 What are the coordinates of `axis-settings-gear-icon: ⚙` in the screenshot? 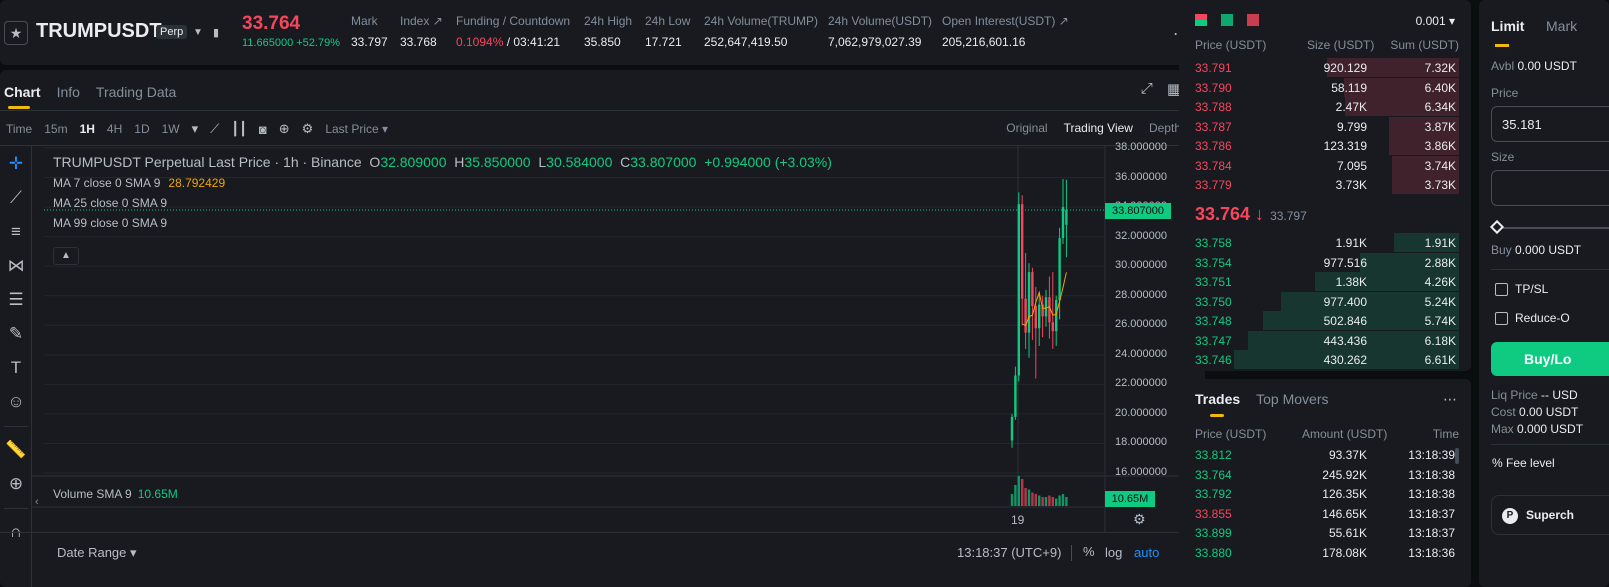 It's located at (1139, 519).